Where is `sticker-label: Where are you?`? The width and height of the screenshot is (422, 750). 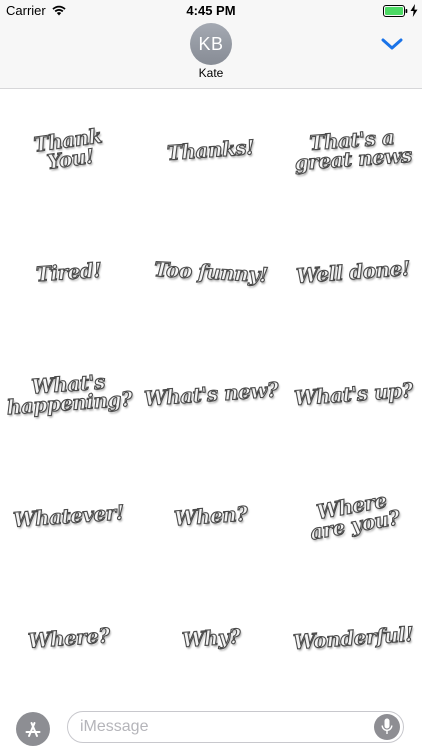 sticker-label: Where are you? is located at coordinates (354, 516).